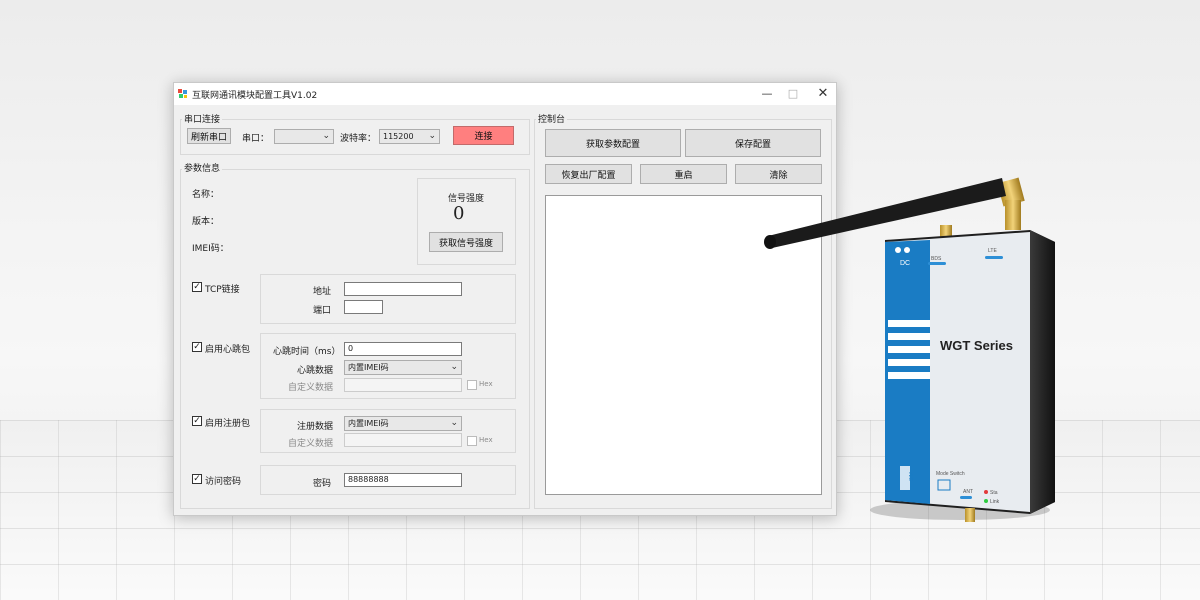  What do you see at coordinates (403, 440) in the screenshot?
I see `register-custom-field` at bounding box center [403, 440].